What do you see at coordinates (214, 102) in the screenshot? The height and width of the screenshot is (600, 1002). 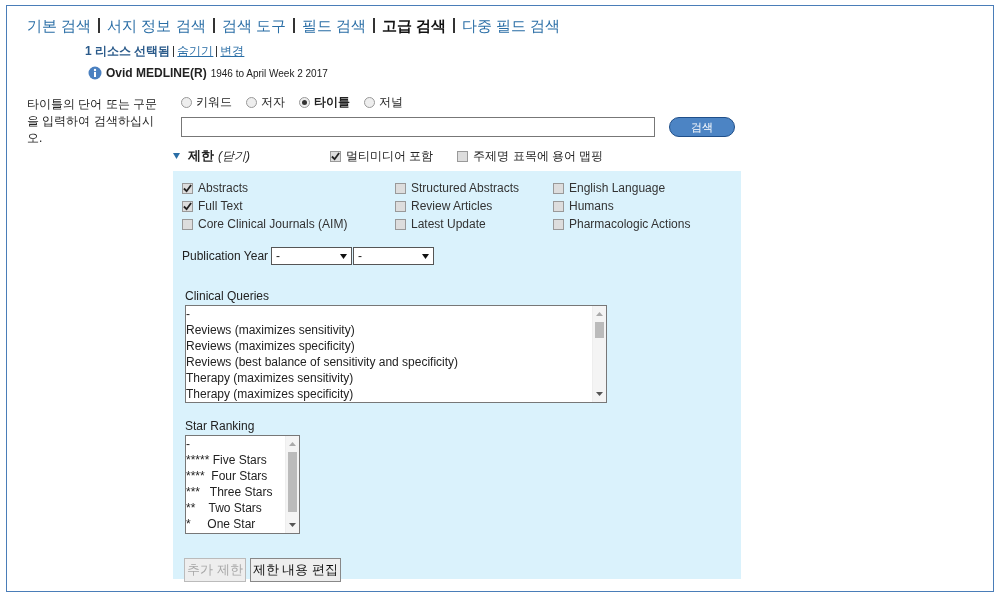 I see `radio-label: 키워드` at bounding box center [214, 102].